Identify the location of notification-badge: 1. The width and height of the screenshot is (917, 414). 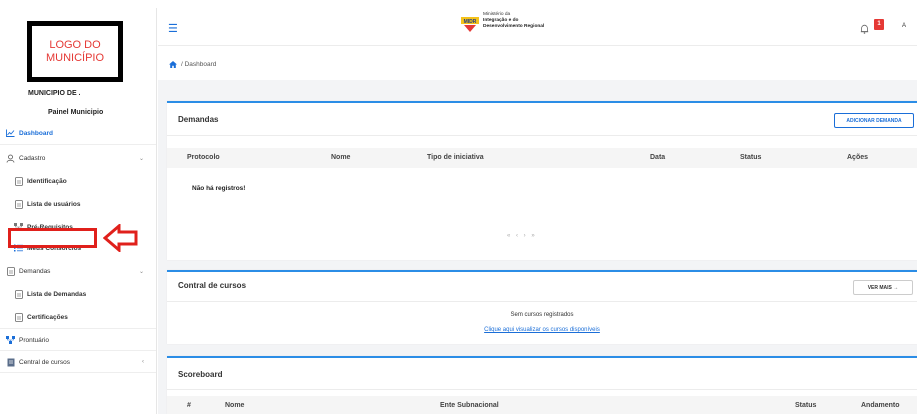
(879, 24).